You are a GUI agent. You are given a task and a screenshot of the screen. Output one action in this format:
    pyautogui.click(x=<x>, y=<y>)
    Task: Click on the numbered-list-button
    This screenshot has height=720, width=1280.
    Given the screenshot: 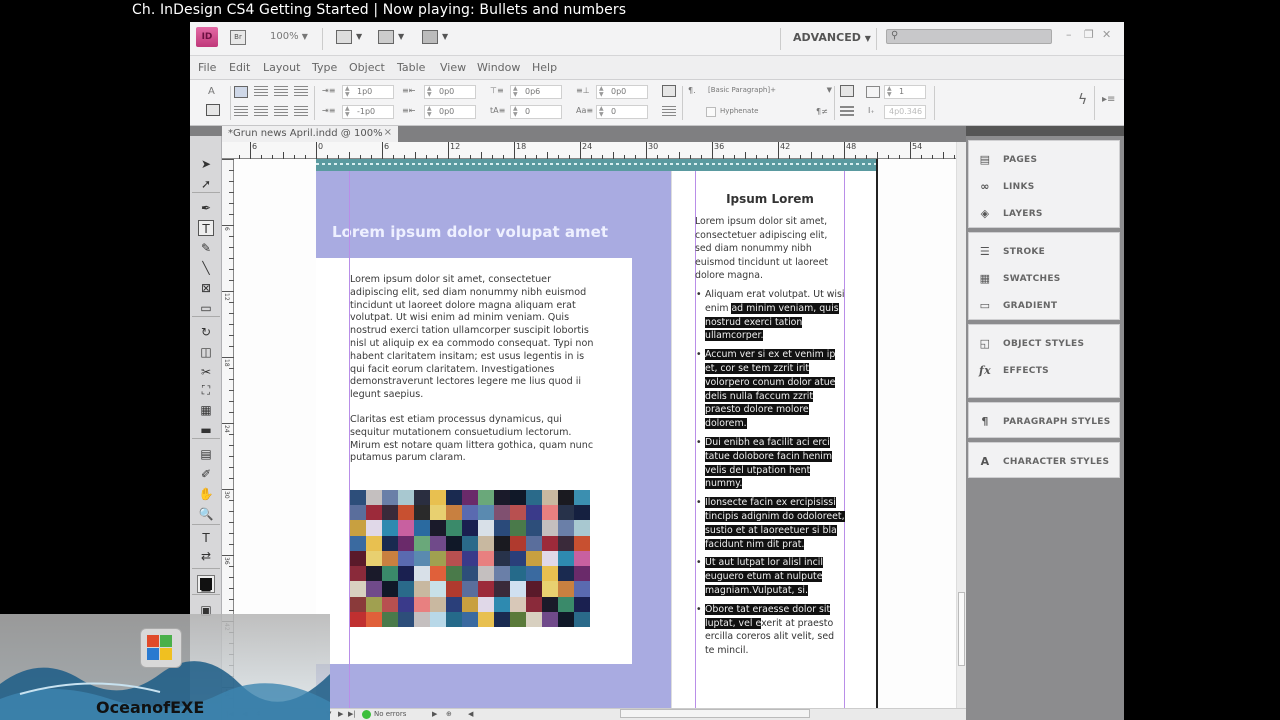 What is the action you would take?
    pyautogui.click(x=669, y=112)
    